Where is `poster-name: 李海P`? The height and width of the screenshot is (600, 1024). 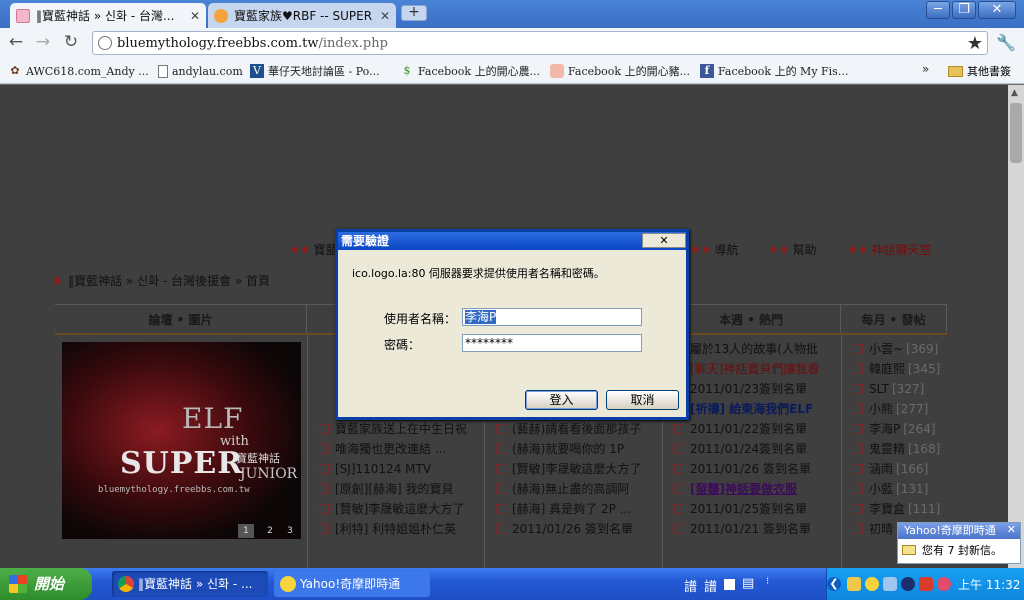 poster-name: 李海P is located at coordinates (884, 429).